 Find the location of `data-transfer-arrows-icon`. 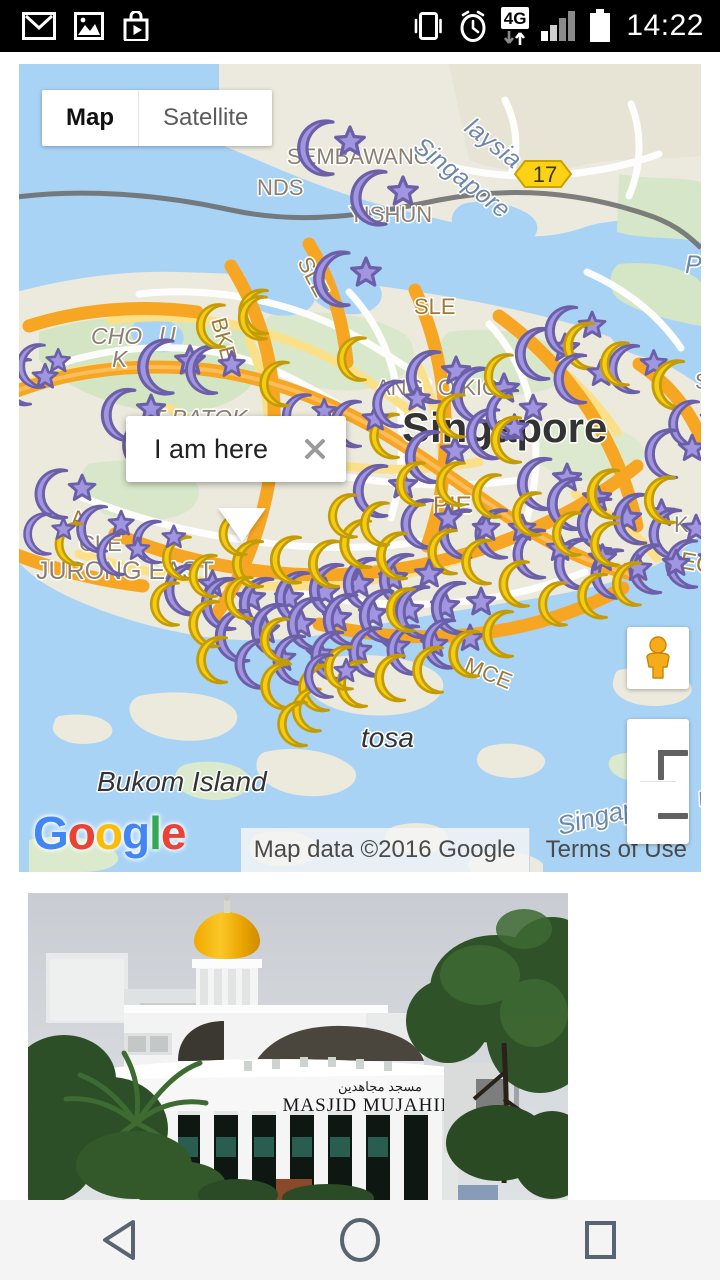

data-transfer-arrows-icon is located at coordinates (515, 37).